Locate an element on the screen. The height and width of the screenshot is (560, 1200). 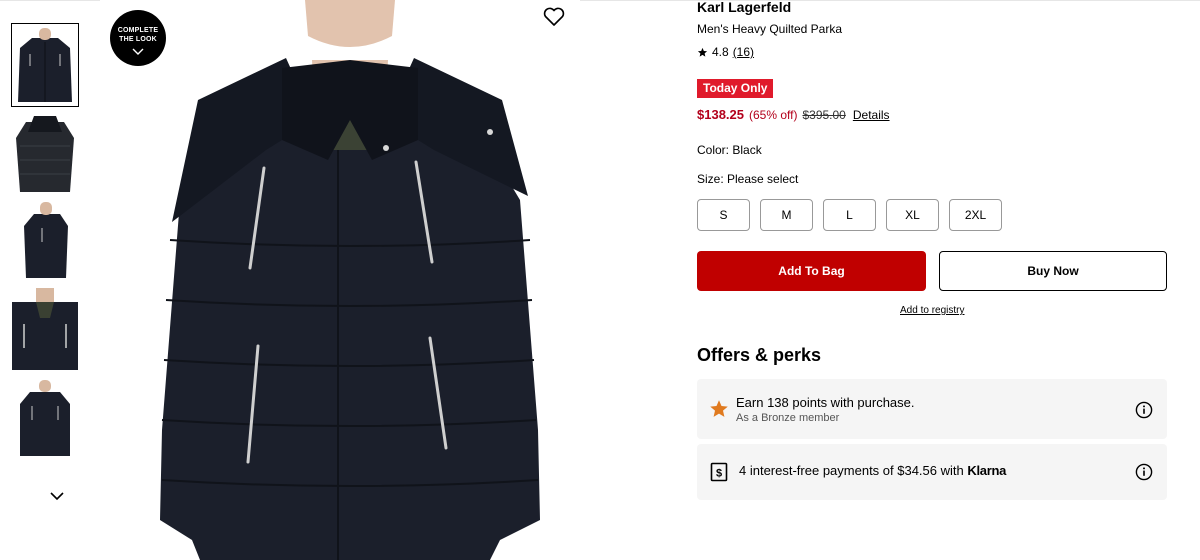
complete-the-look-line2: THE LOOK is located at coordinates (138, 39).